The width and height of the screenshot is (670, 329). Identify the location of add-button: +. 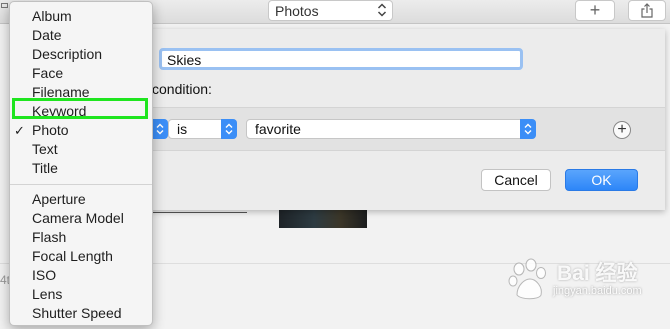
(595, 10).